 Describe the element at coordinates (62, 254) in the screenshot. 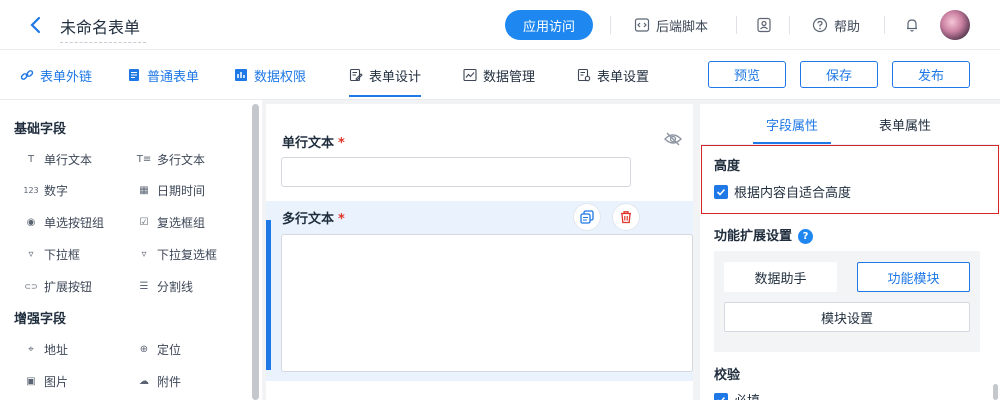

I see `palette-item-label: 下拉框` at that location.